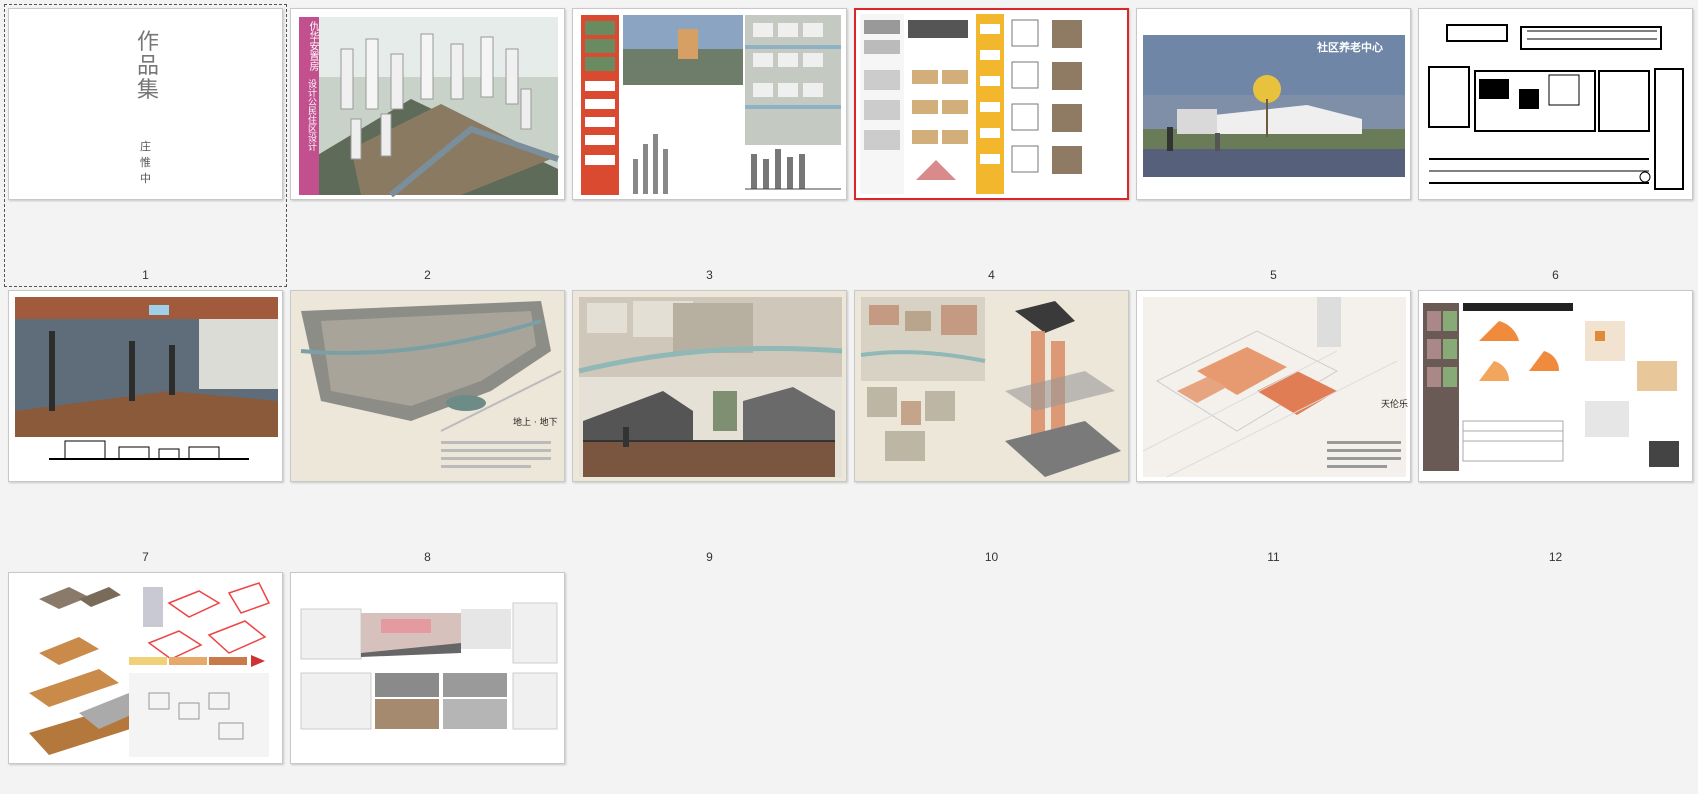 The image size is (1698, 794). What do you see at coordinates (148, 66) in the screenshot?
I see `slide-1-title: 作品集` at bounding box center [148, 66].